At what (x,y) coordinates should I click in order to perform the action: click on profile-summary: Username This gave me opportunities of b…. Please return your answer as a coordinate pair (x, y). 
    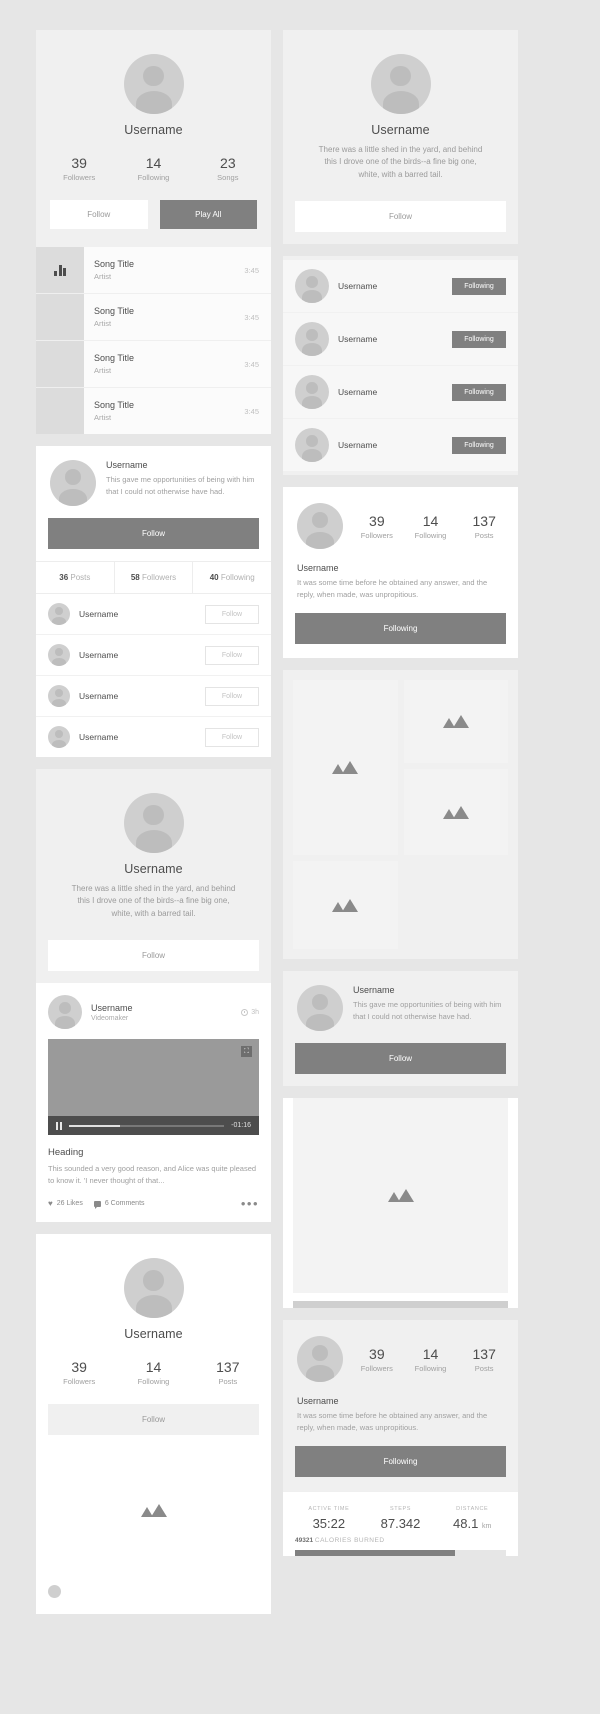
    Looking at the image, I should click on (153, 482).